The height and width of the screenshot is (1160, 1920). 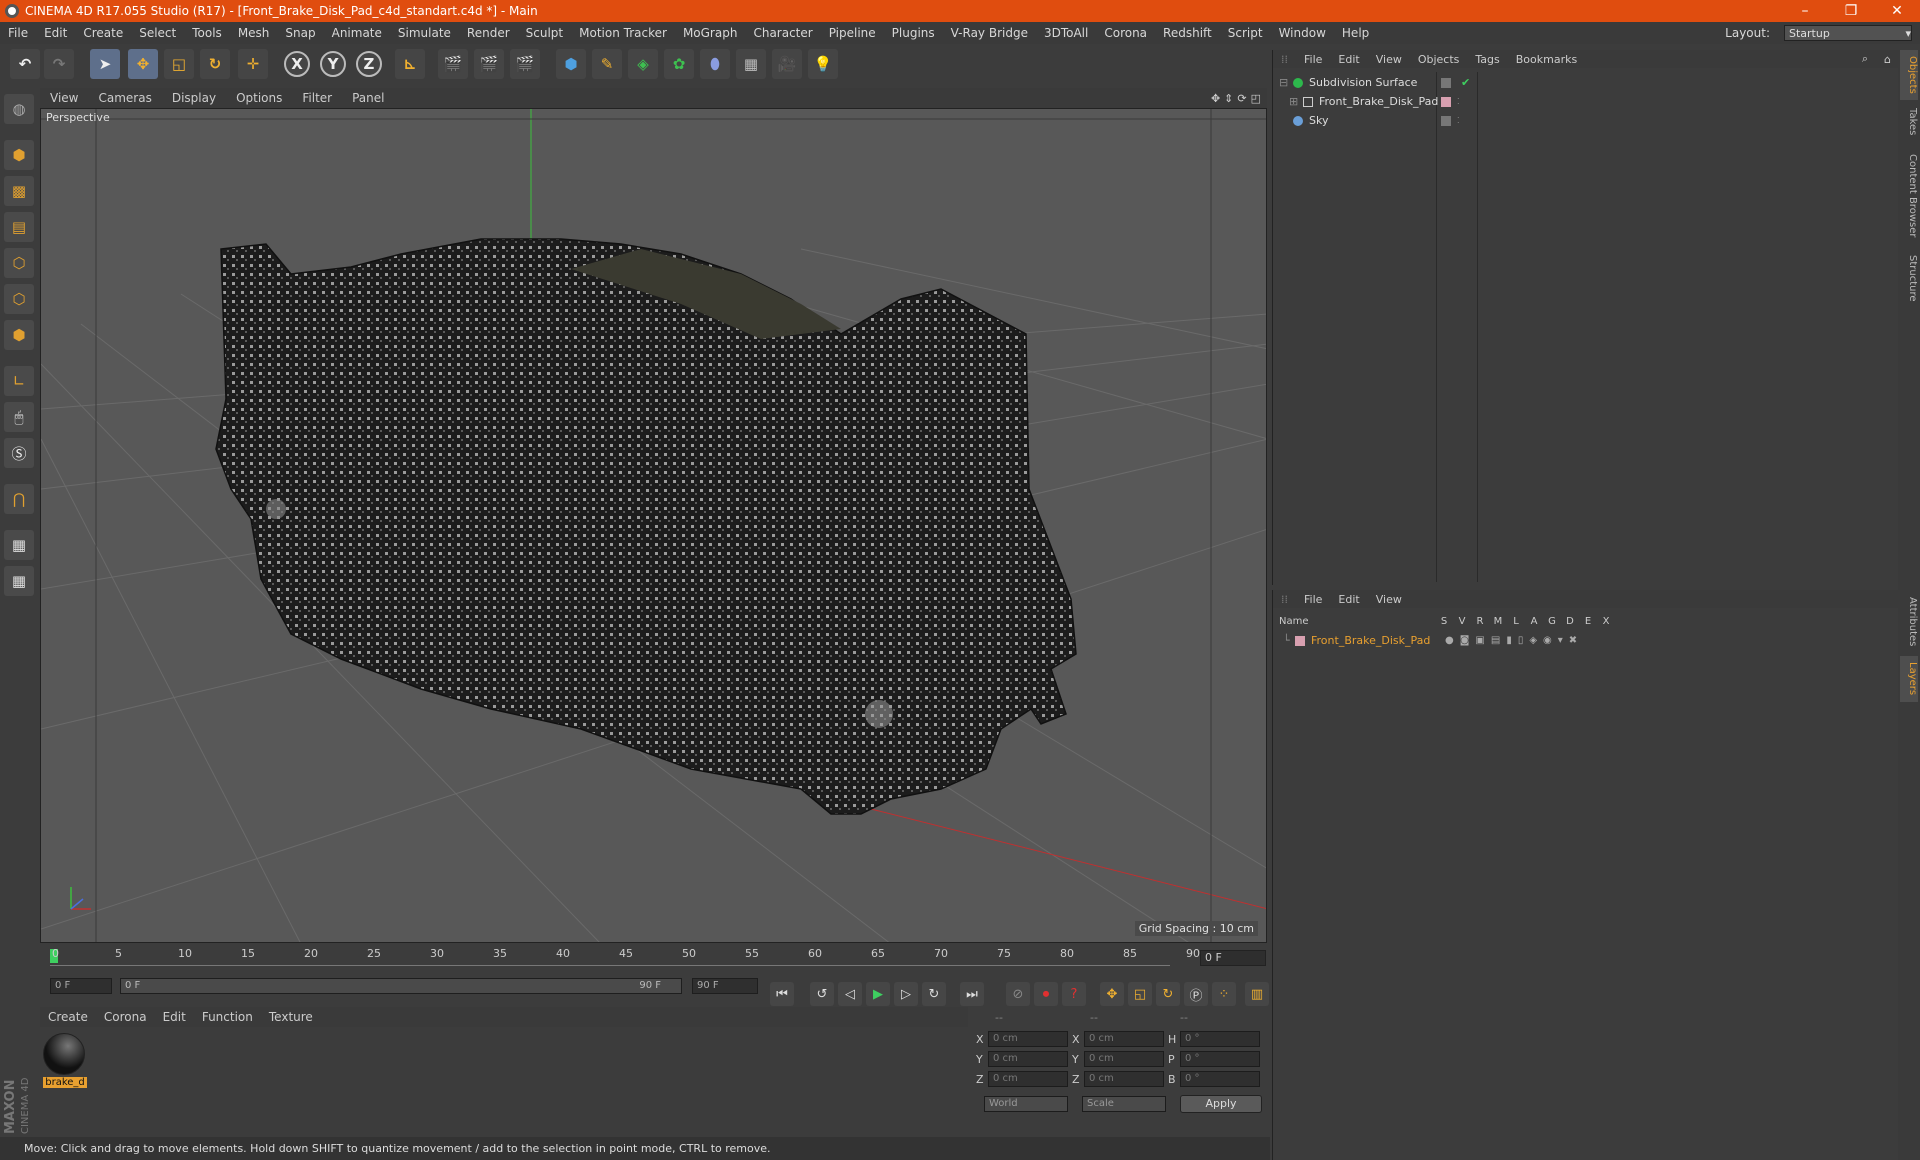 I want to click on make-editable-button: ◍, so click(x=19, y=109).